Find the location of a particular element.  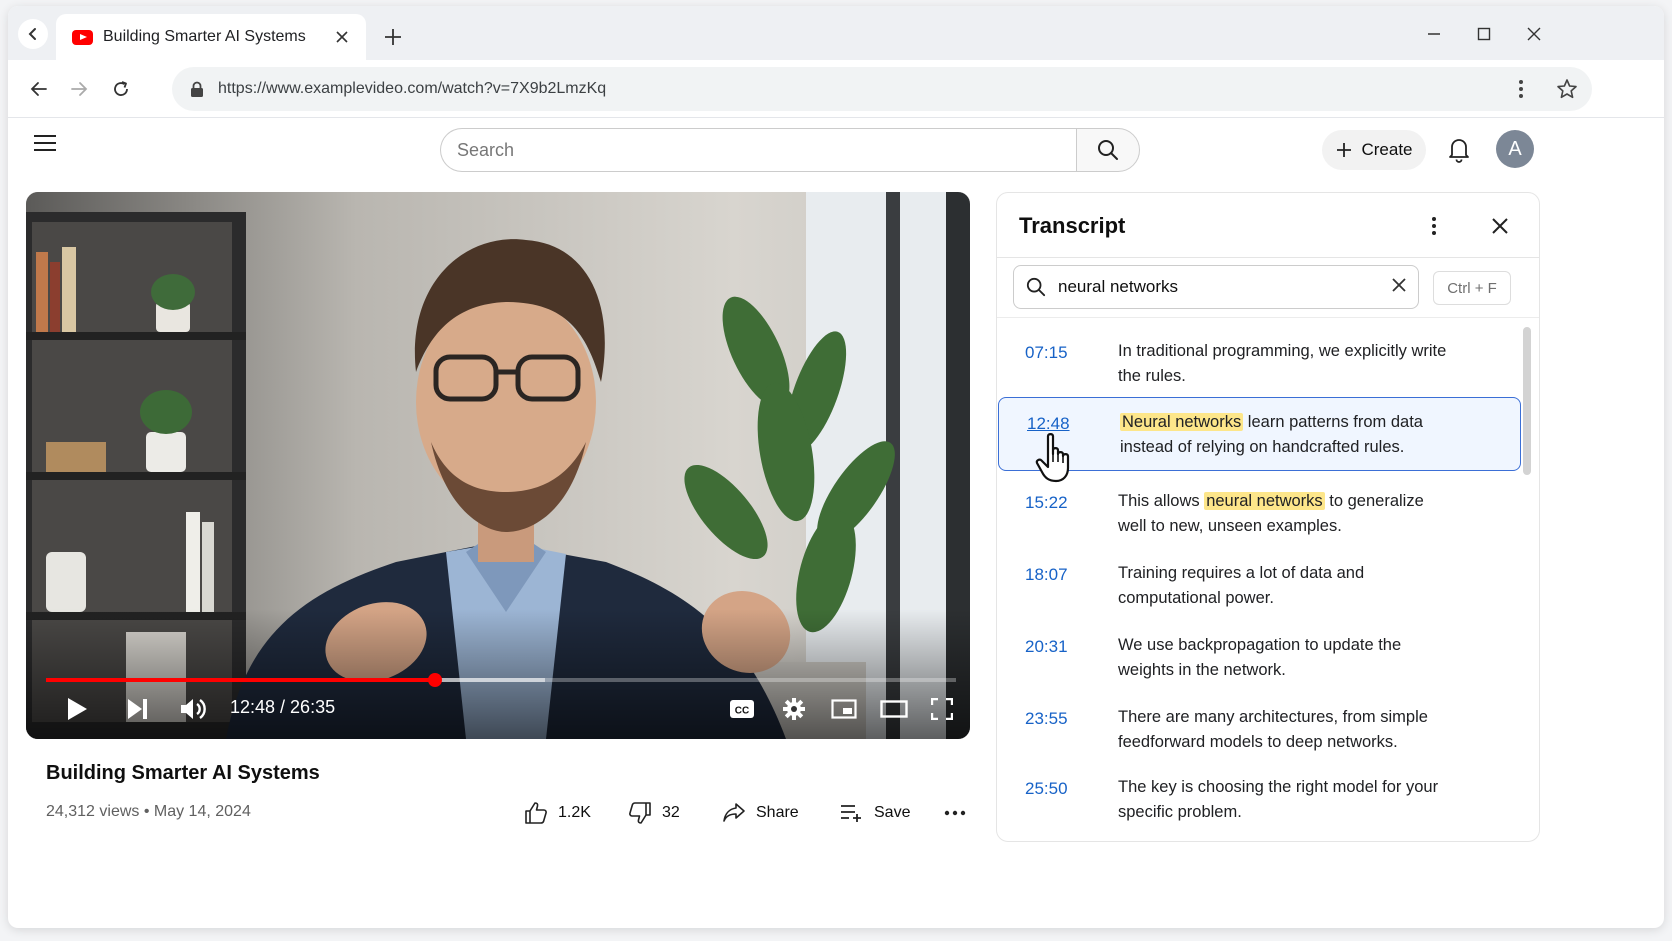

captions-button: CC is located at coordinates (742, 709).